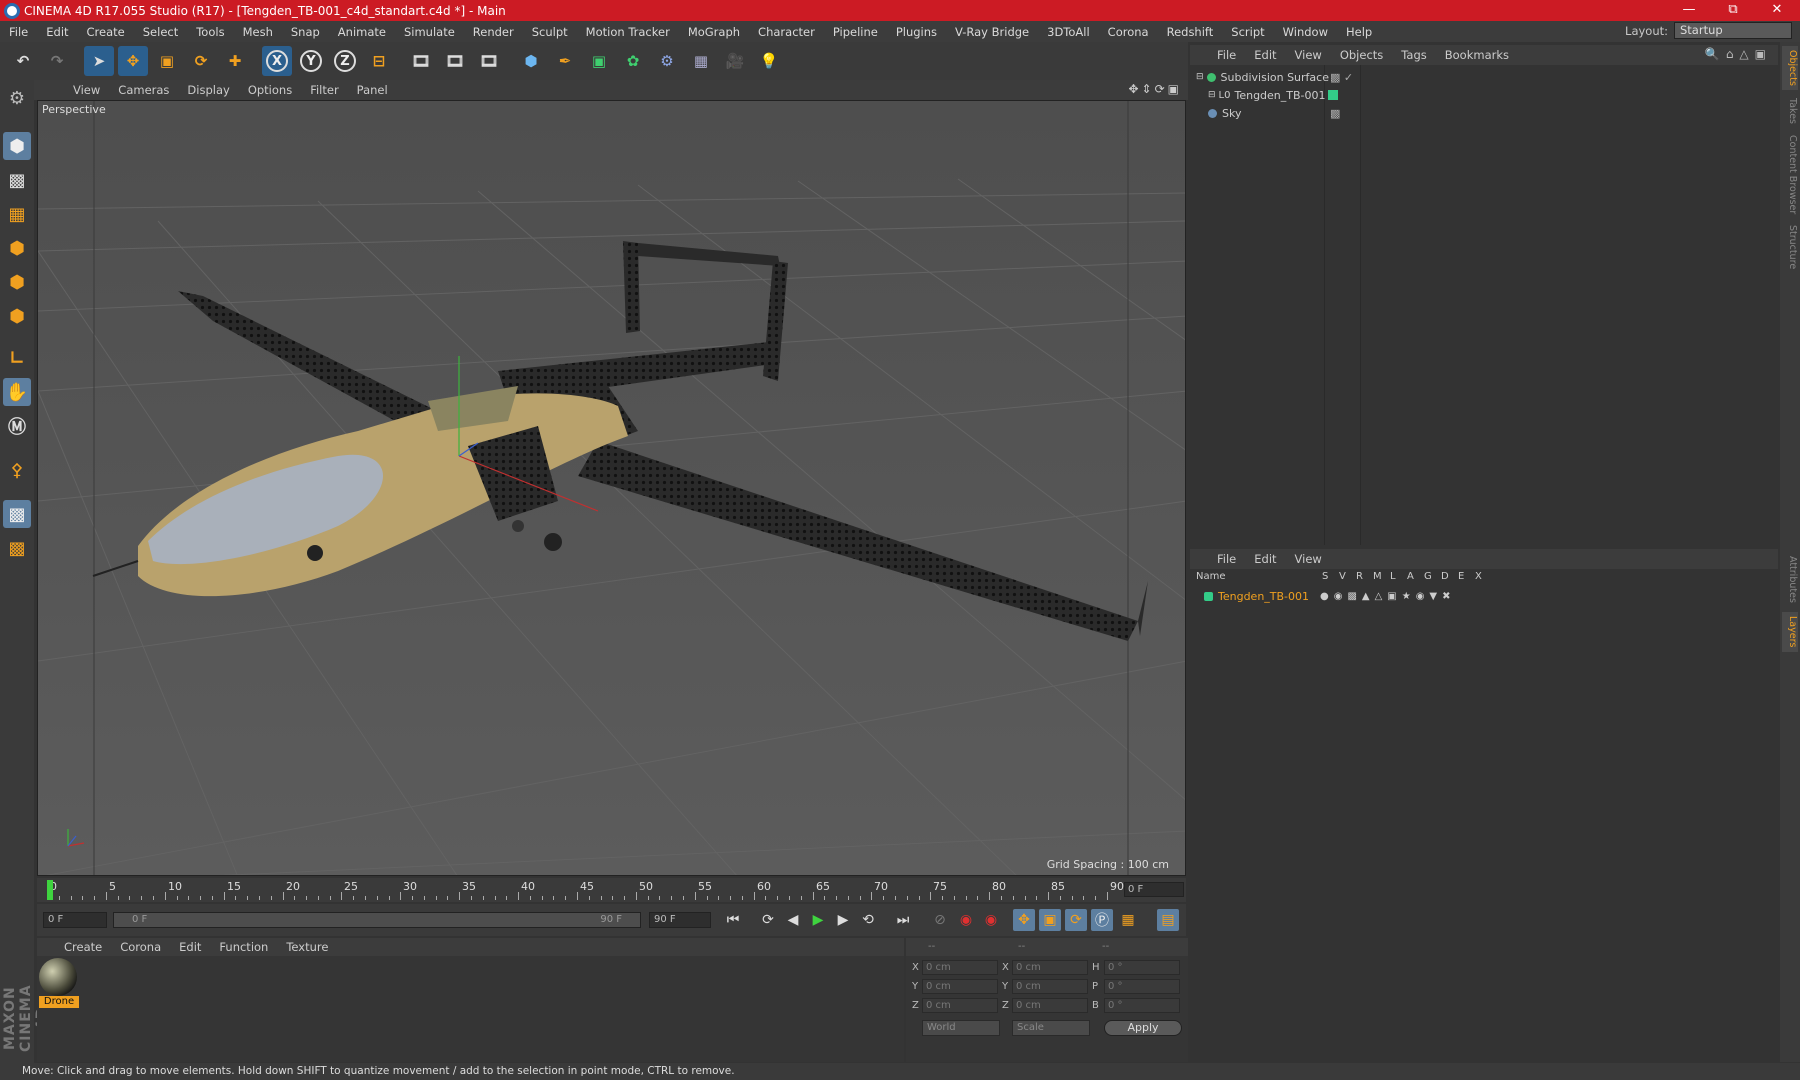 This screenshot has height=1080, width=1800. Describe the element at coordinates (190, 947) in the screenshot. I see `material-menu-edit: Edit` at that location.